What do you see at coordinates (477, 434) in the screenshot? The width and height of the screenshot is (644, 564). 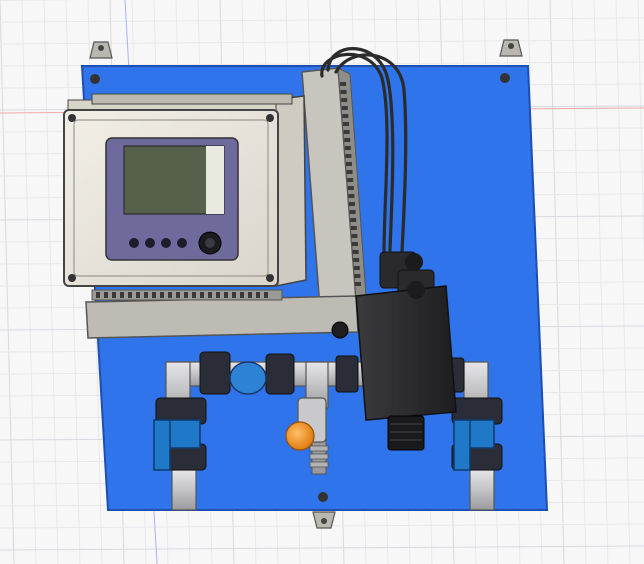 I see `ball-valve-right` at bounding box center [477, 434].